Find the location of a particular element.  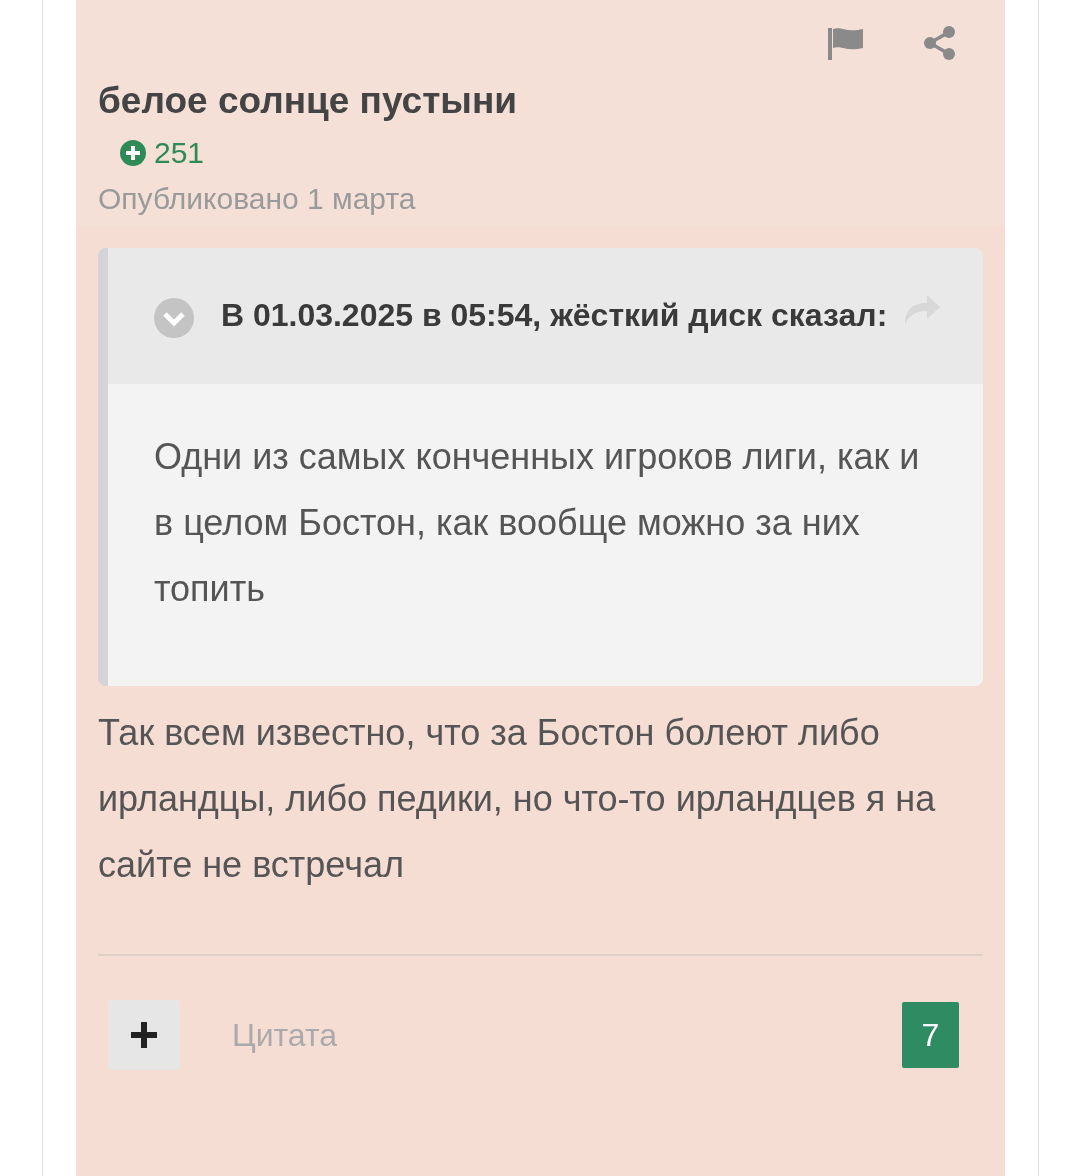

plus-circle-icon is located at coordinates (133, 153).